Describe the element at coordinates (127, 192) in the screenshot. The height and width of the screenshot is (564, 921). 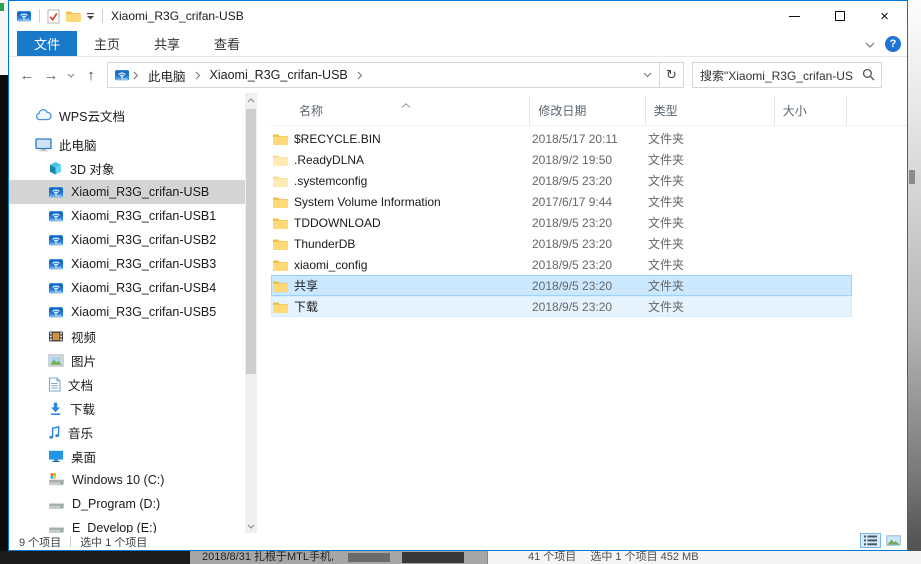
I see `sidebar-item: Xiaomi_R3G_crifan-USB` at that location.